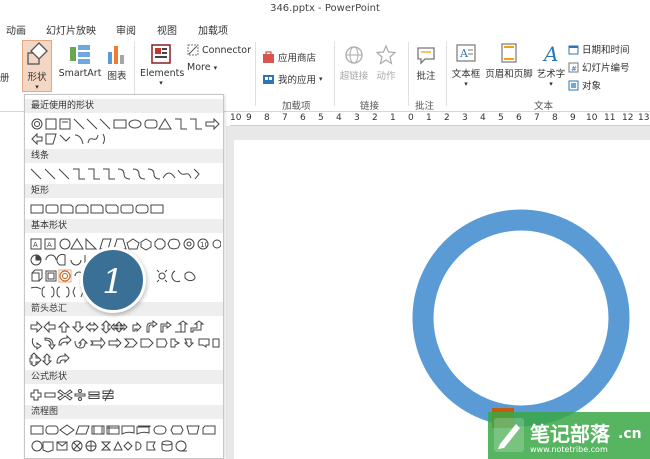 This screenshot has width=650, height=459. What do you see at coordinates (447, 118) in the screenshot?
I see `ruler-tick: 2` at bounding box center [447, 118].